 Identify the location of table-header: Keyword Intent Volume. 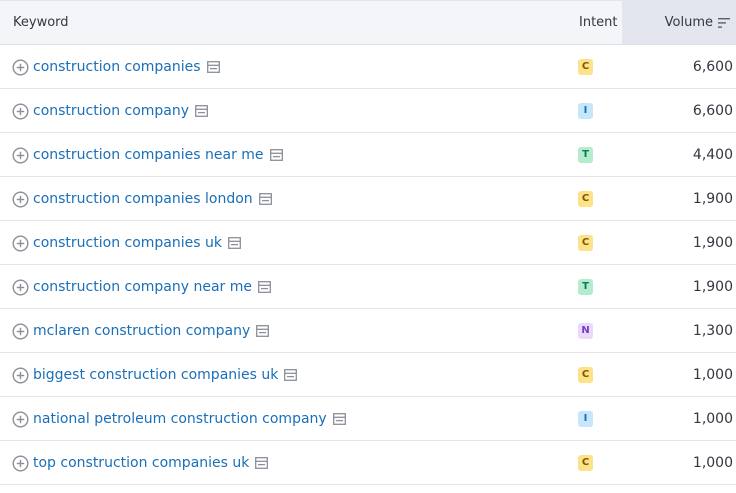
(368, 23).